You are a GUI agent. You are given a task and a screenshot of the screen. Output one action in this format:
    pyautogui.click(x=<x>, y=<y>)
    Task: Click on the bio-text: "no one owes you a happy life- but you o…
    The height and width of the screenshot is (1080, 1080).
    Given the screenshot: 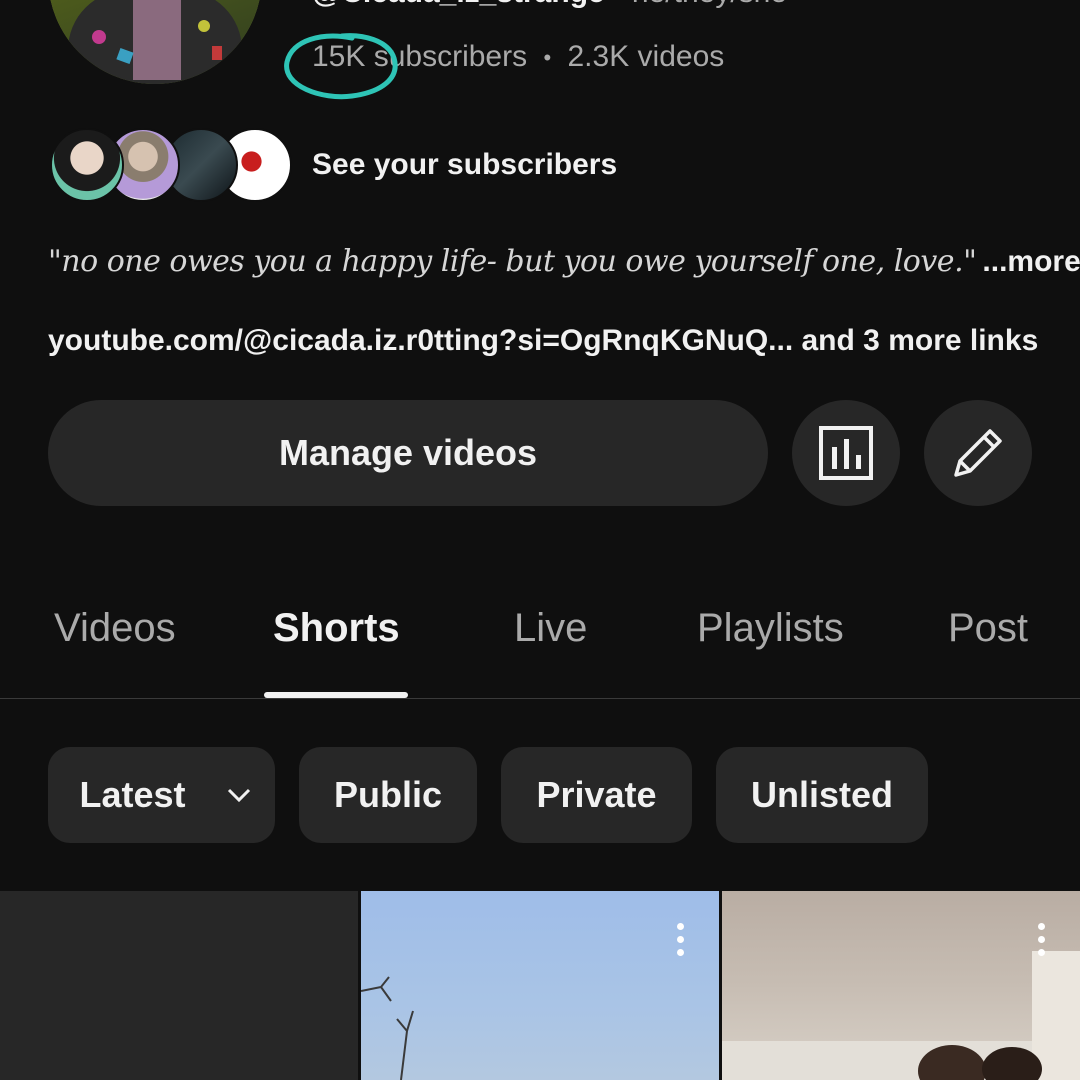 What is the action you would take?
    pyautogui.click(x=512, y=261)
    